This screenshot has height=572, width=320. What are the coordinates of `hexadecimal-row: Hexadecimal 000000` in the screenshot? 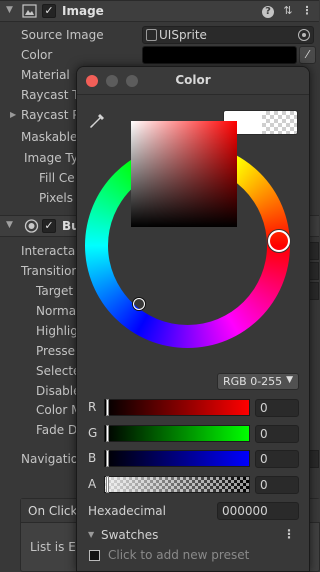 It's located at (193, 511).